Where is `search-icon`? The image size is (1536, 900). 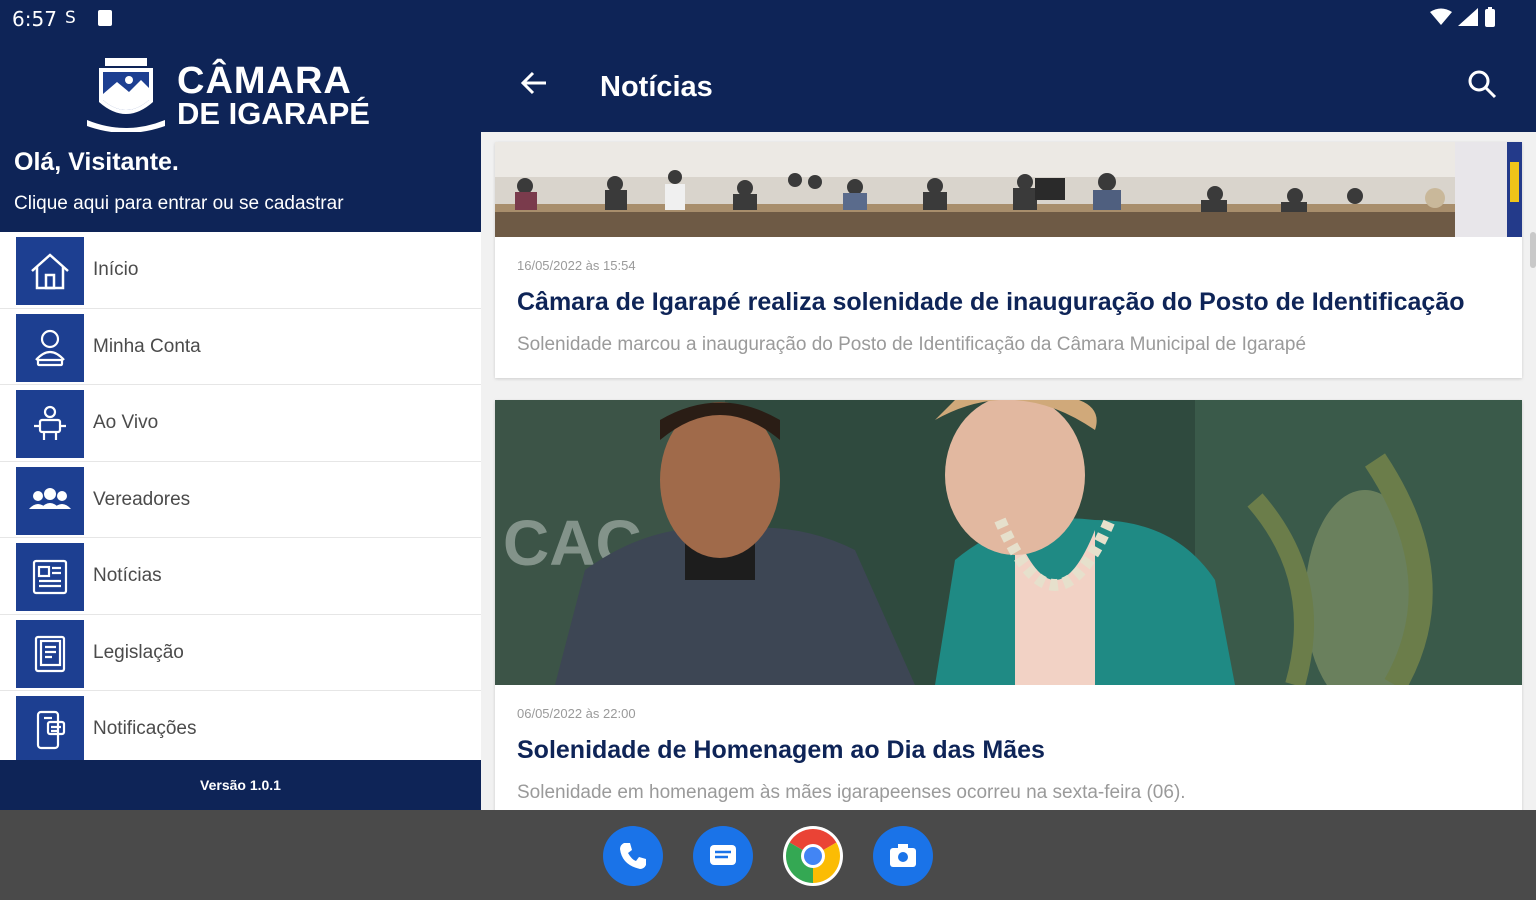 search-icon is located at coordinates (1482, 86).